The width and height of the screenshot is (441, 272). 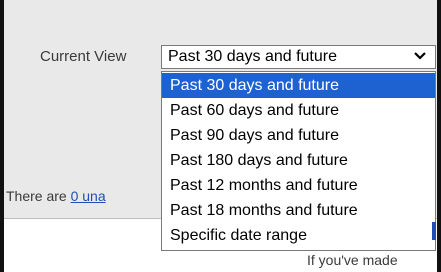 I want to click on unassigned-count-link: 0 una, so click(x=88, y=196).